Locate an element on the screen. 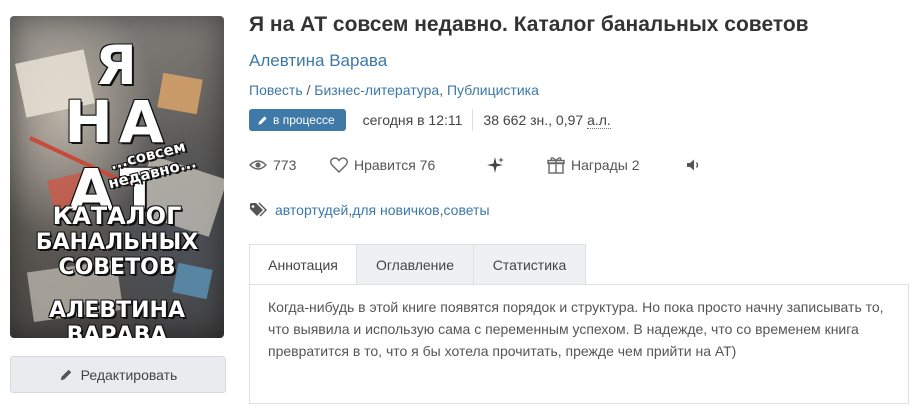 This screenshot has height=414, width=912. tabs: Аннотация Оглавление Статистика is located at coordinates (417, 264).